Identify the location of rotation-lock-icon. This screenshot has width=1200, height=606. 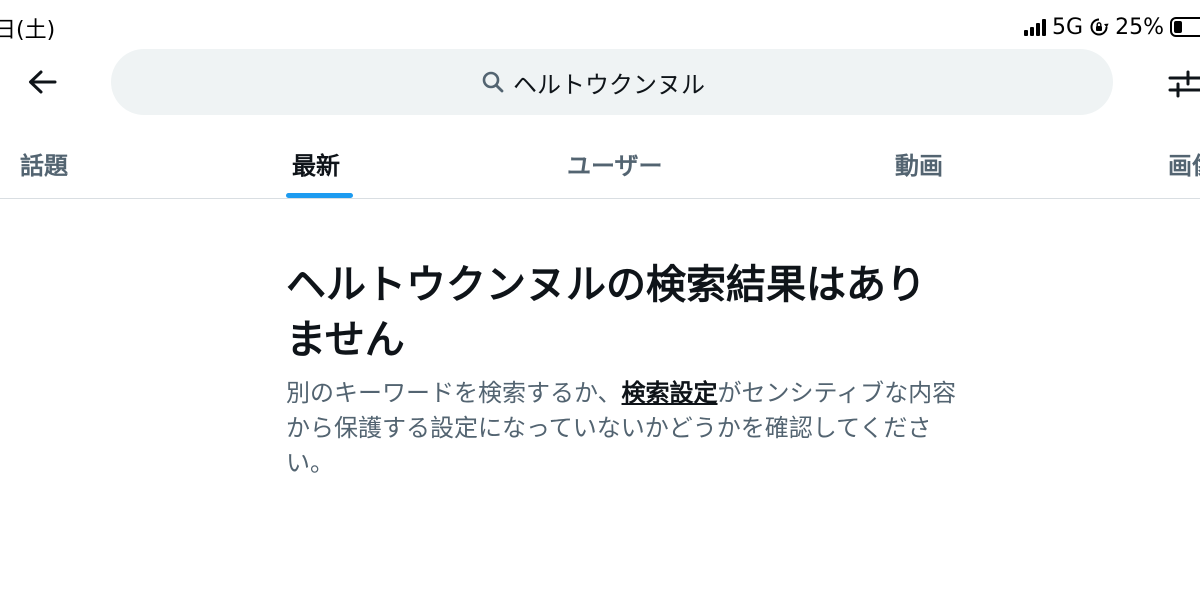
(1099, 27).